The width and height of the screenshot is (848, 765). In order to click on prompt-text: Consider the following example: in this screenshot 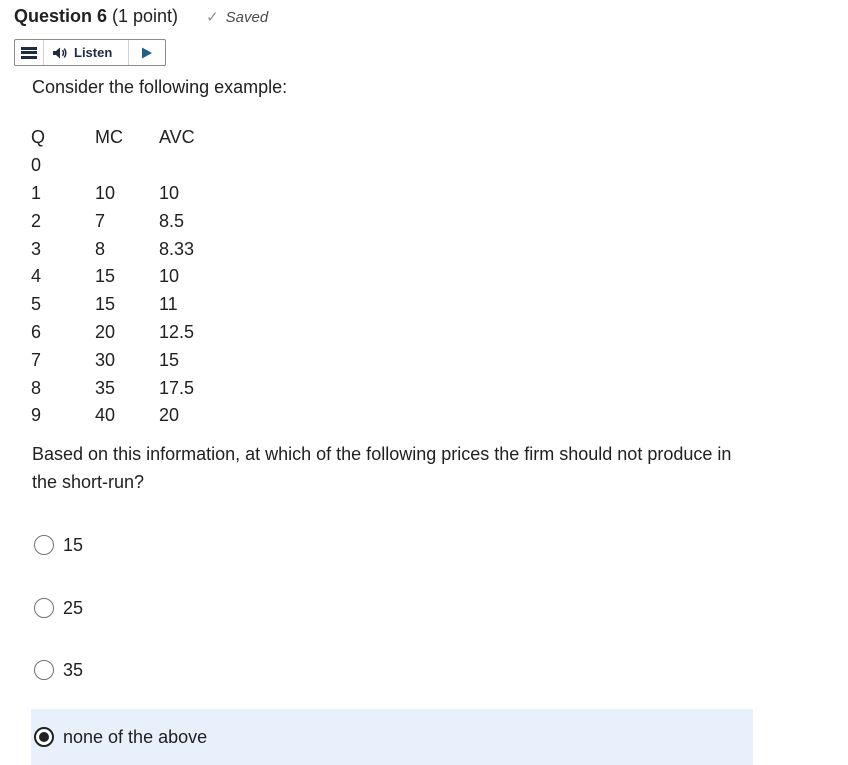, I will do `click(160, 87)`.